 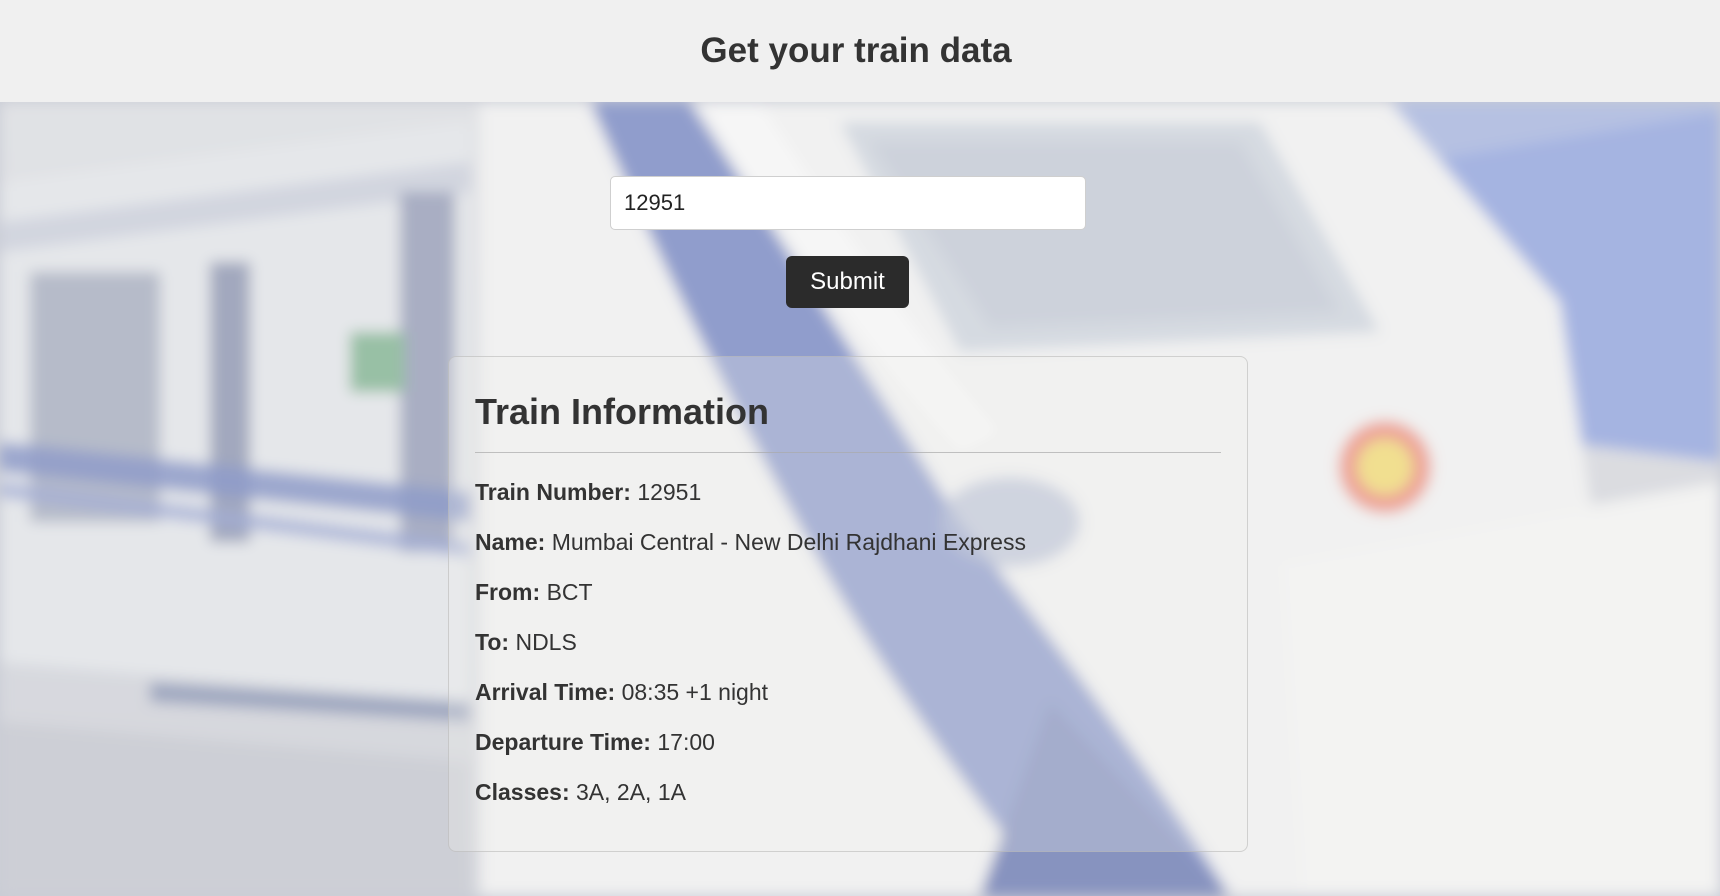 I want to click on classes-value: 3A, 2A, 1A, so click(x=631, y=792).